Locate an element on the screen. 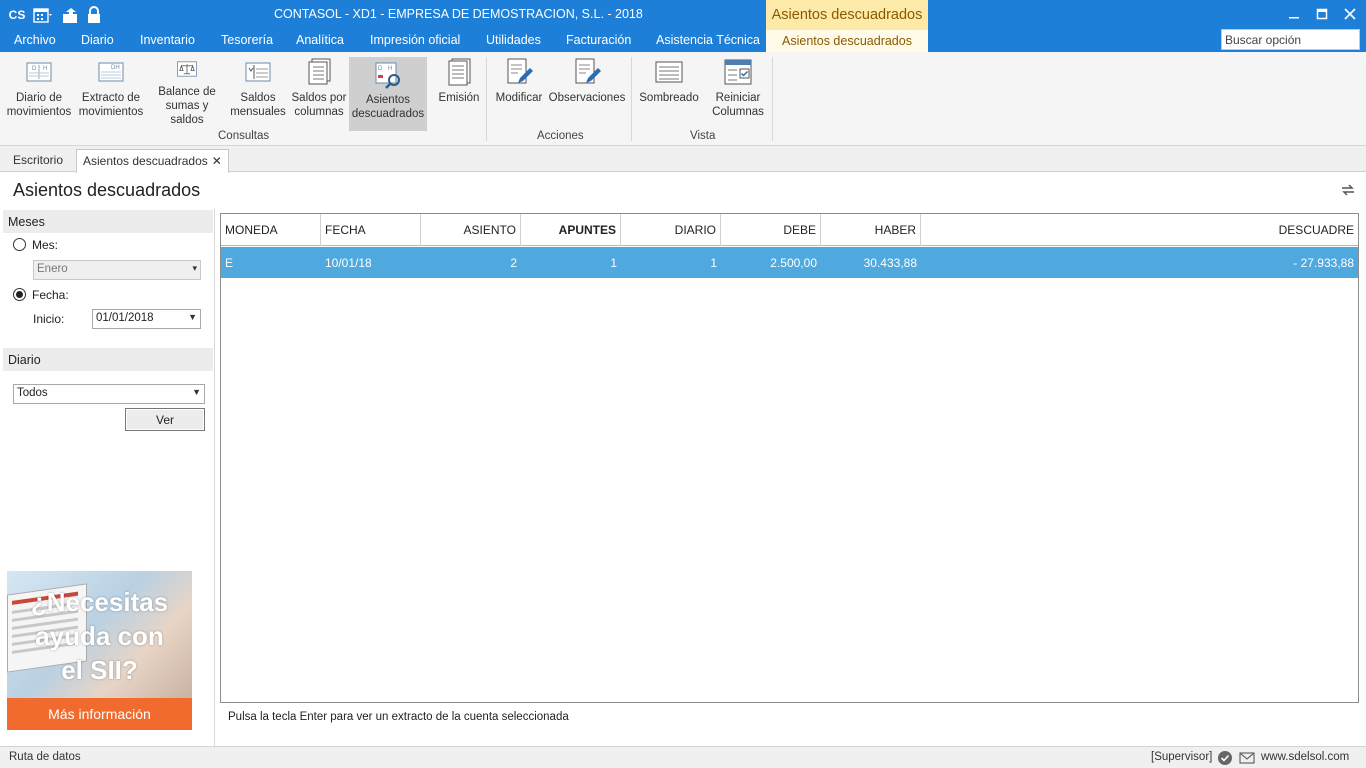  svg-text: H is located at coordinates (45, 69).